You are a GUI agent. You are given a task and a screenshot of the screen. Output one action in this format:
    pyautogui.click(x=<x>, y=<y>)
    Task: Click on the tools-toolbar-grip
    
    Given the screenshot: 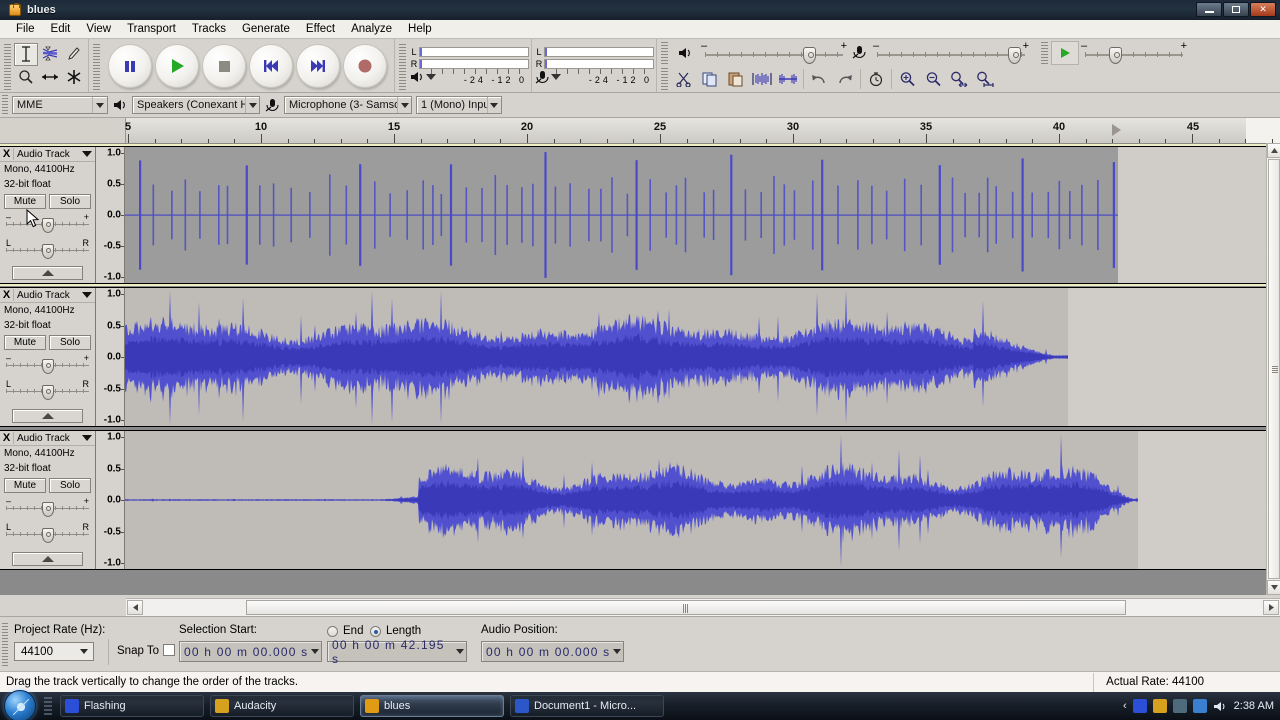 What is the action you would take?
    pyautogui.click(x=7, y=67)
    